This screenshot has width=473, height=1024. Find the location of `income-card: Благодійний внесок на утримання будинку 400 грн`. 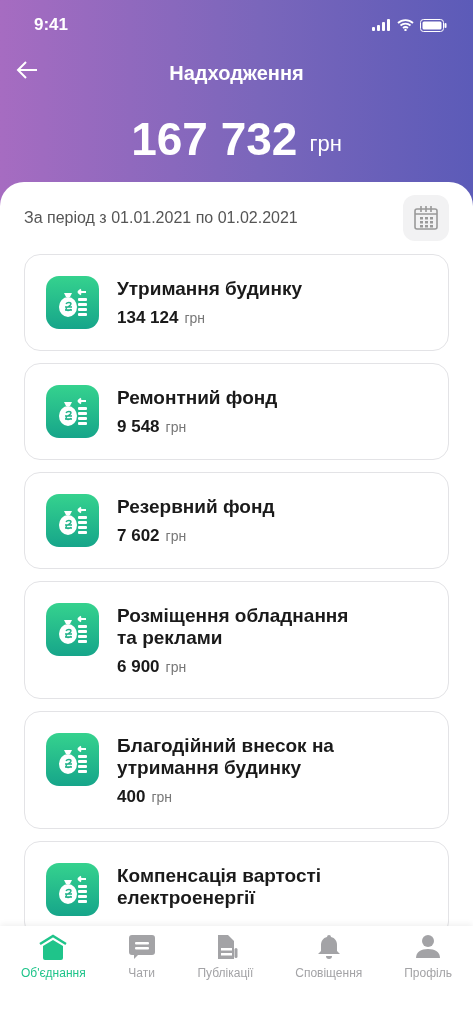

income-card: Благодійний внесок на утримання будинку 400 грн is located at coordinates (236, 770).